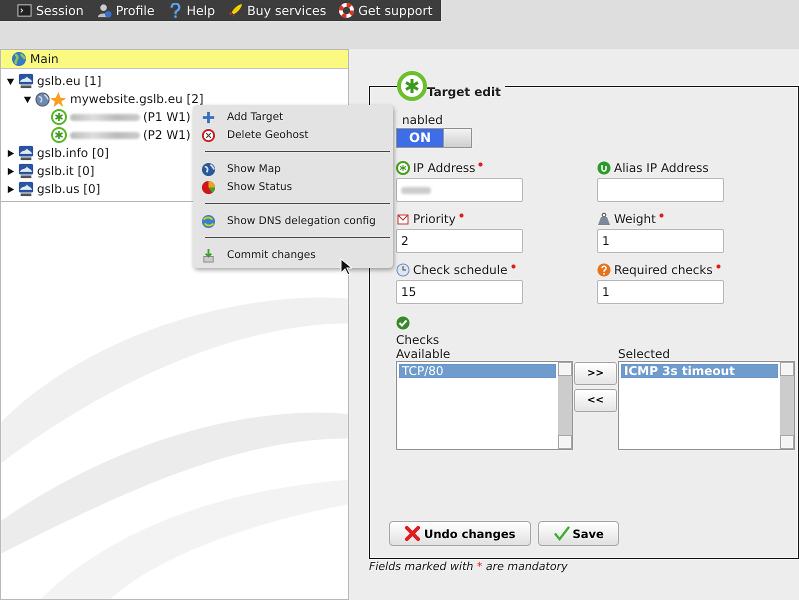 The height and width of the screenshot is (600, 799). I want to click on field-label: nabled, so click(422, 120).